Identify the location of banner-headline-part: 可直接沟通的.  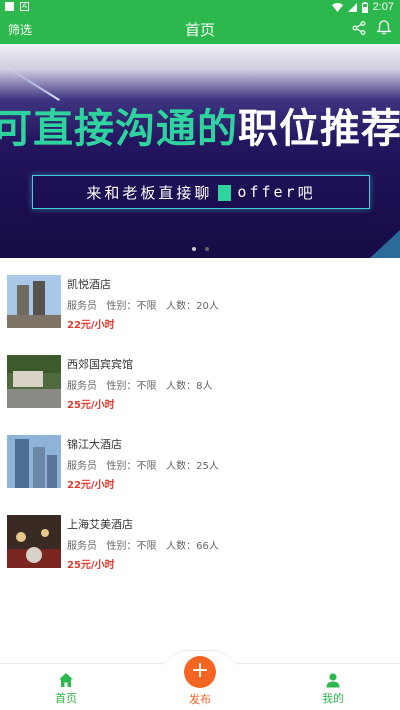
(119, 129).